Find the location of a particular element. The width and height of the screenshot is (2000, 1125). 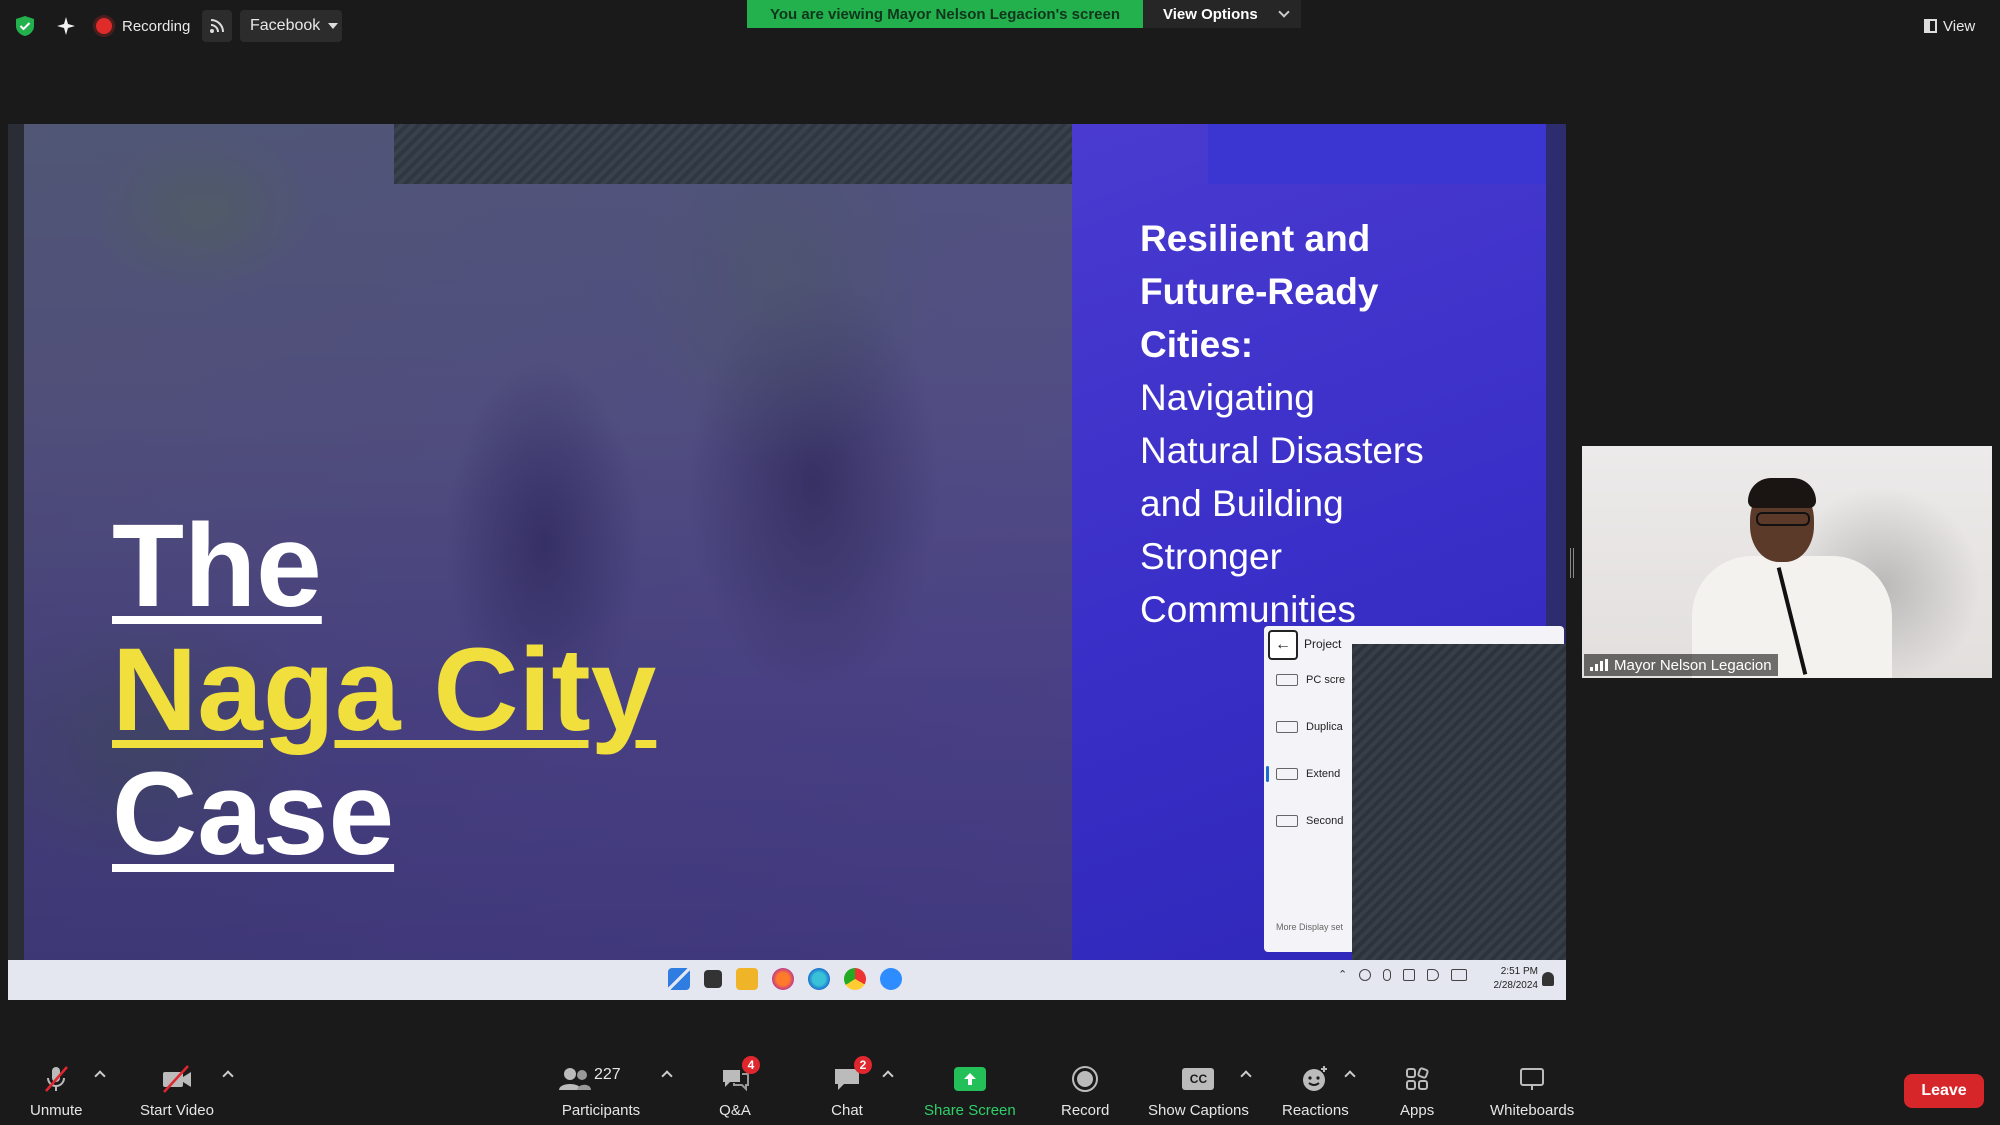

caret-down-icon is located at coordinates (333, 26).